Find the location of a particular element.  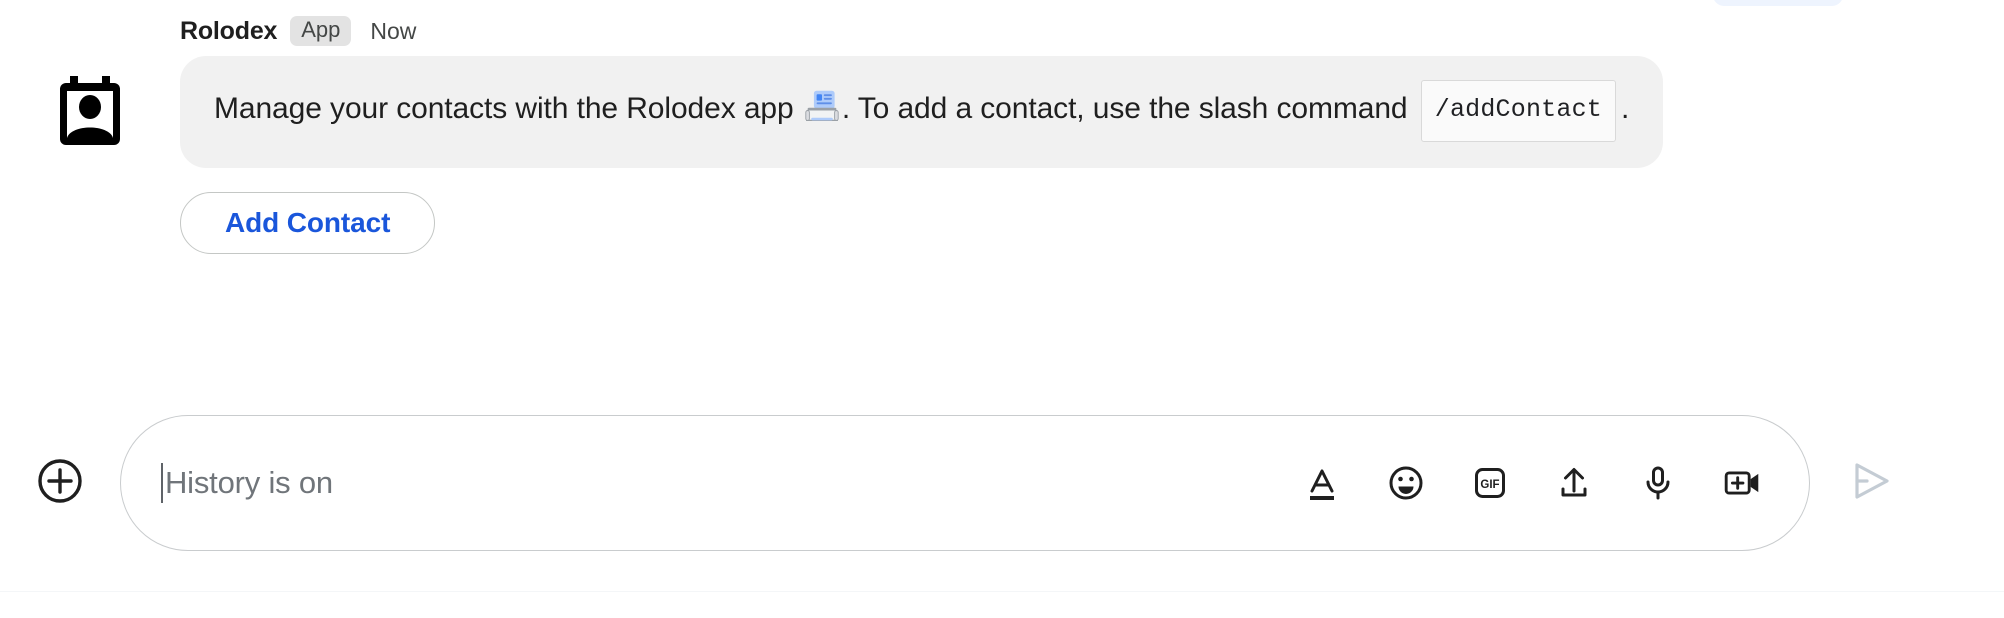

avatar-column is located at coordinates (90, 80).